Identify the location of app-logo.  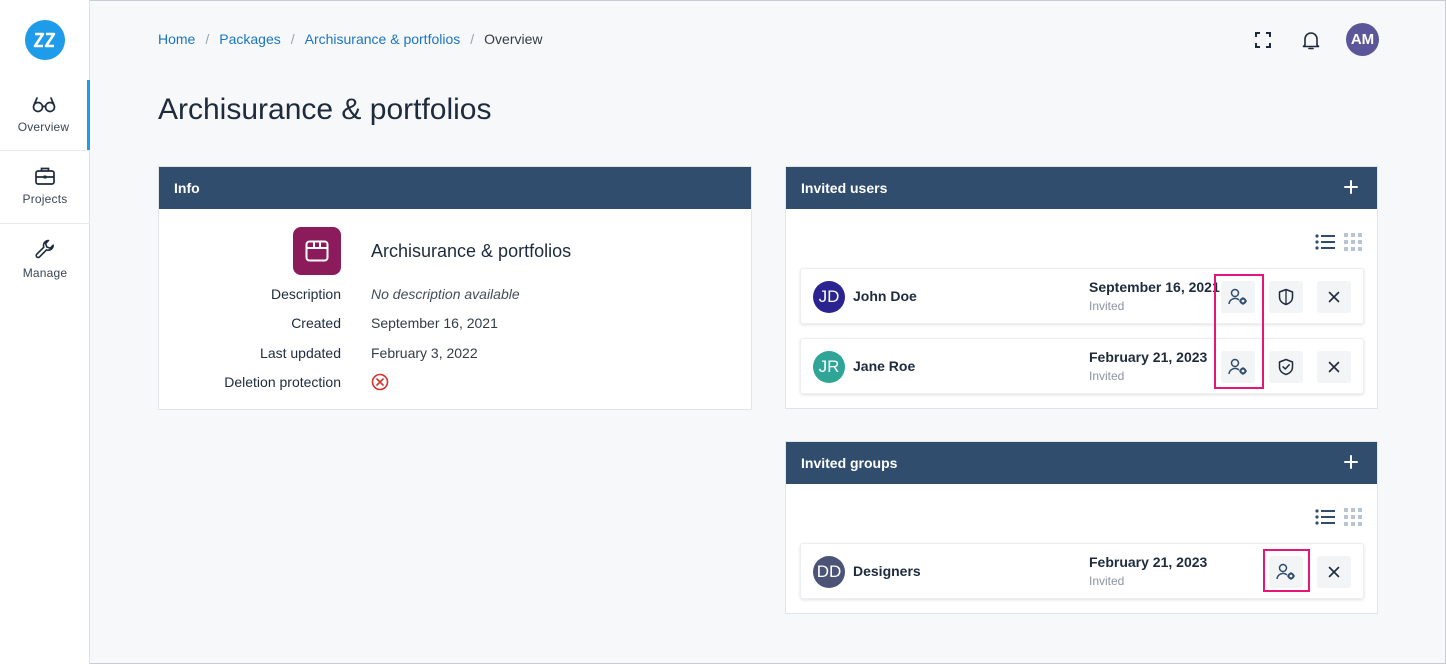
(45, 40).